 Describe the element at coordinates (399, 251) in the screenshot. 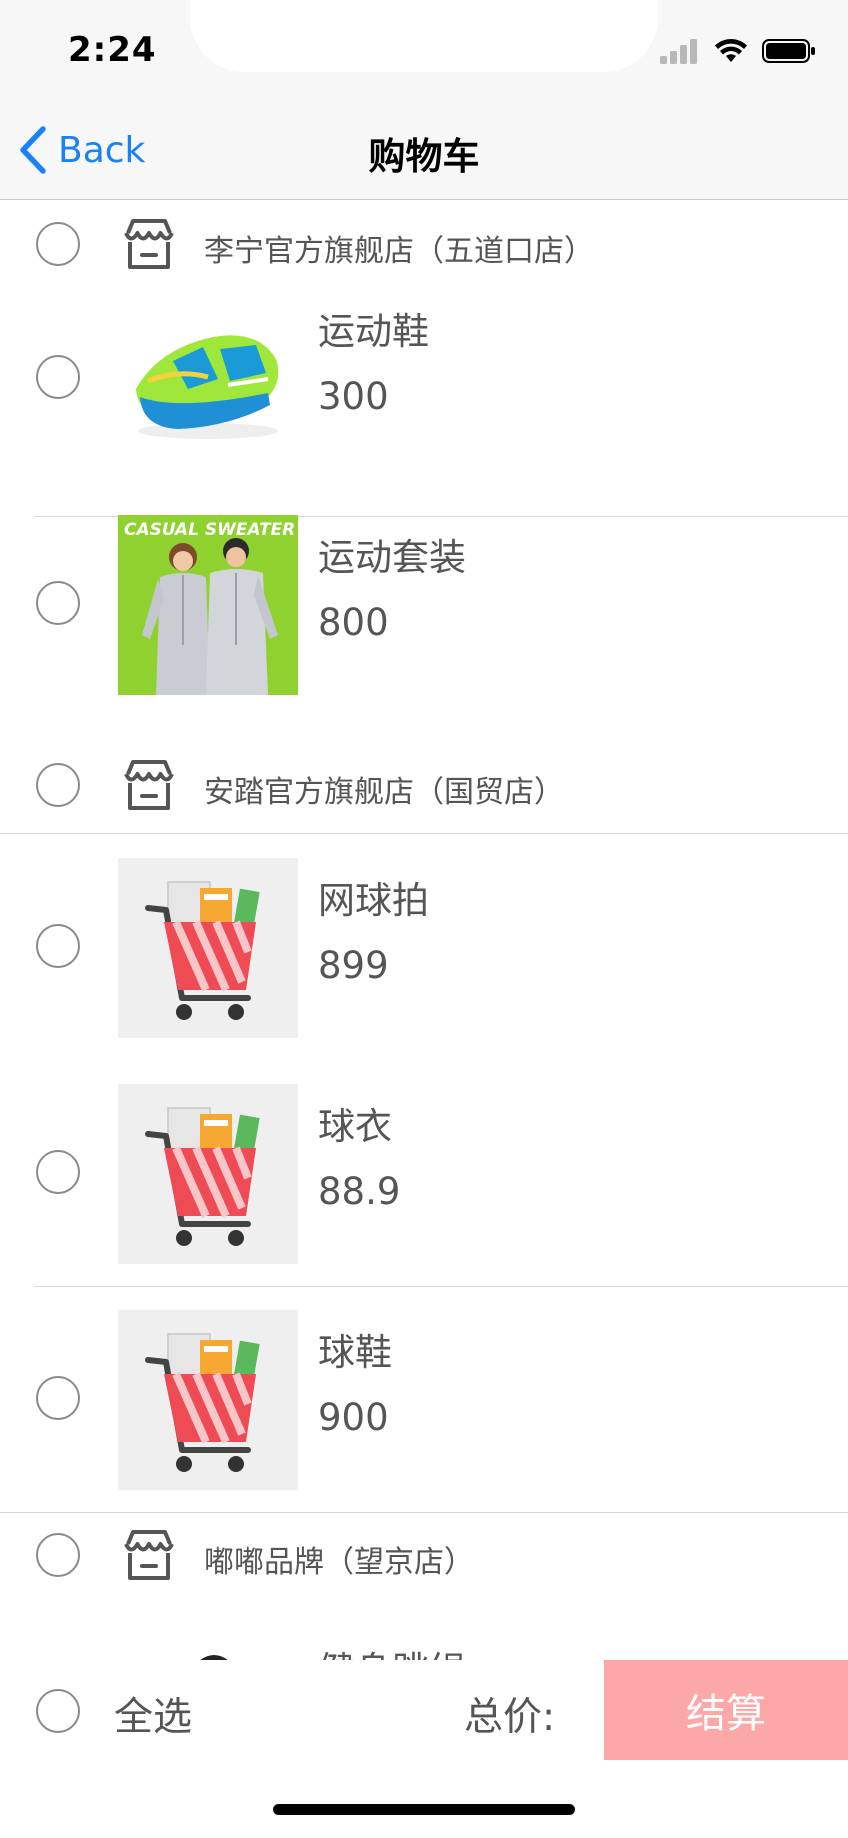

I see `shop-name: 李宁官方旗舰店（五道口店）` at that location.